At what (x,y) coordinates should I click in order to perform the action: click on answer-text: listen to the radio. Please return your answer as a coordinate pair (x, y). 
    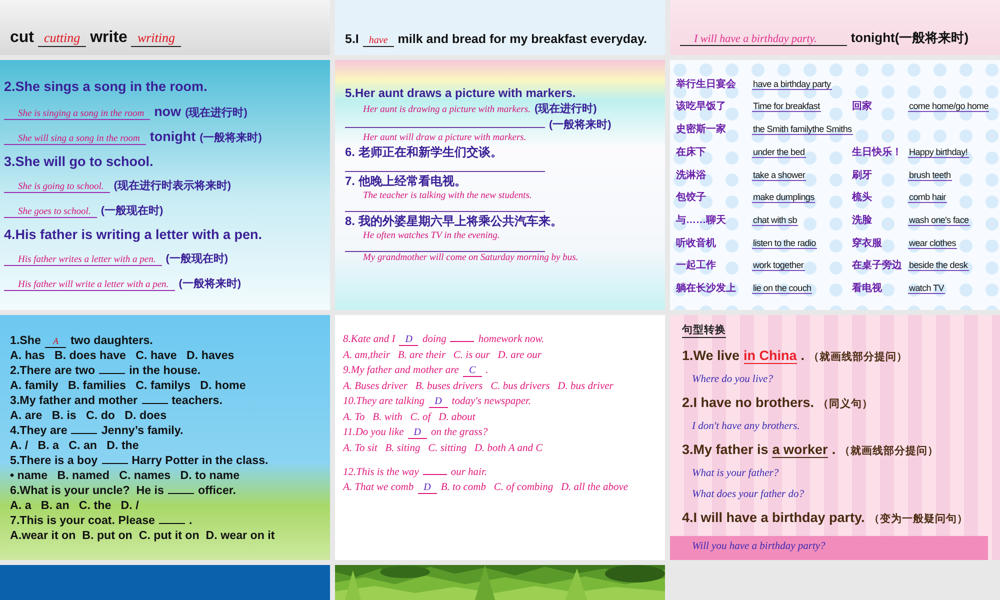
    Looking at the image, I should click on (784, 243).